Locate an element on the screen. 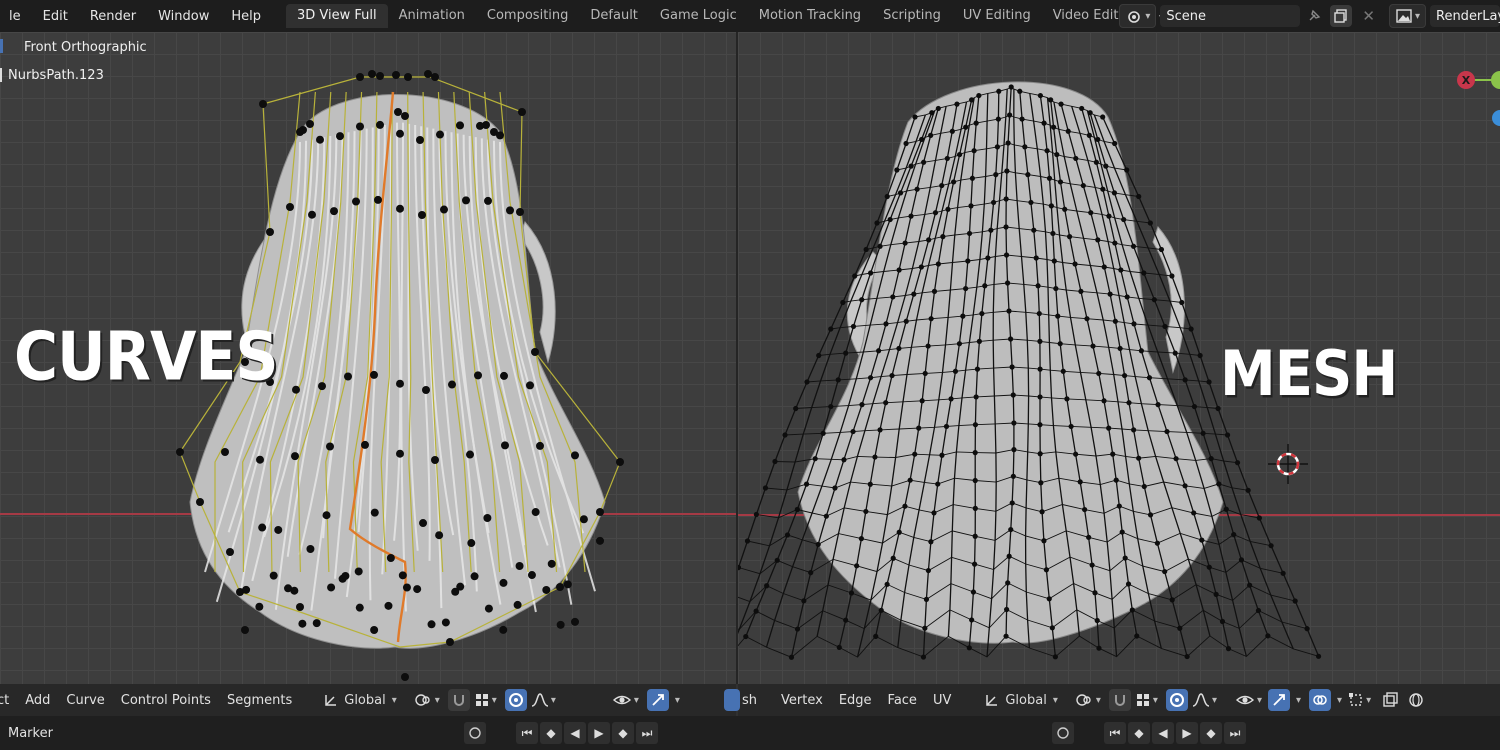  jump-end-icon: ⏭ is located at coordinates (647, 732).